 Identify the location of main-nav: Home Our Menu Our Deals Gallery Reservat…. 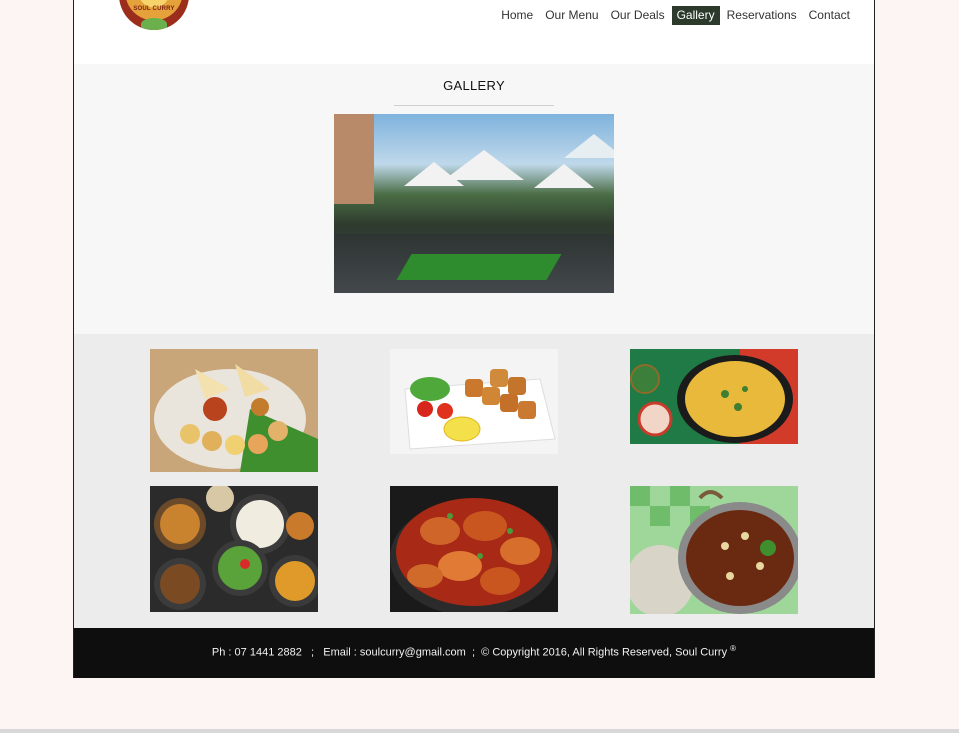
(674, 15).